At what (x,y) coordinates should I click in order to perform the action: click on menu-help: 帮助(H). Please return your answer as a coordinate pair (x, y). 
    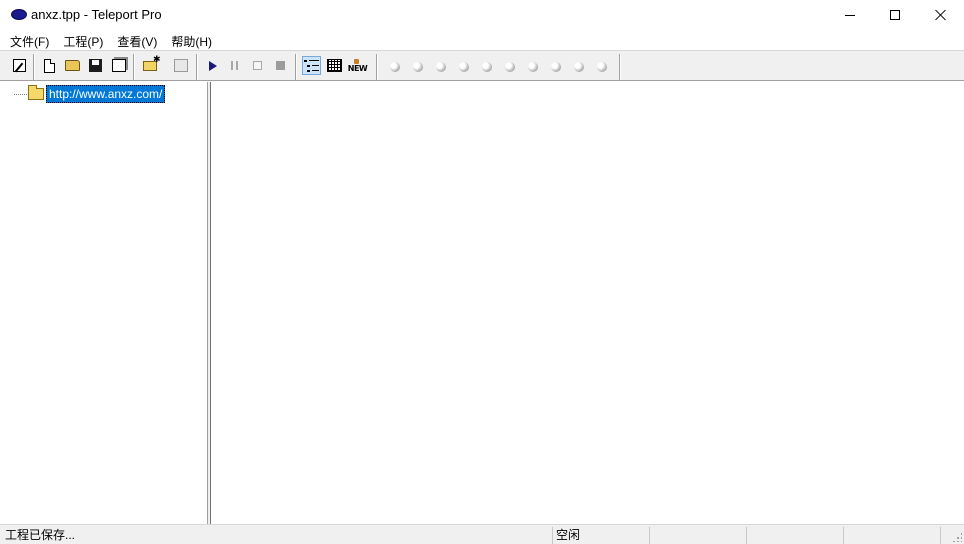
    Looking at the image, I should click on (191, 40).